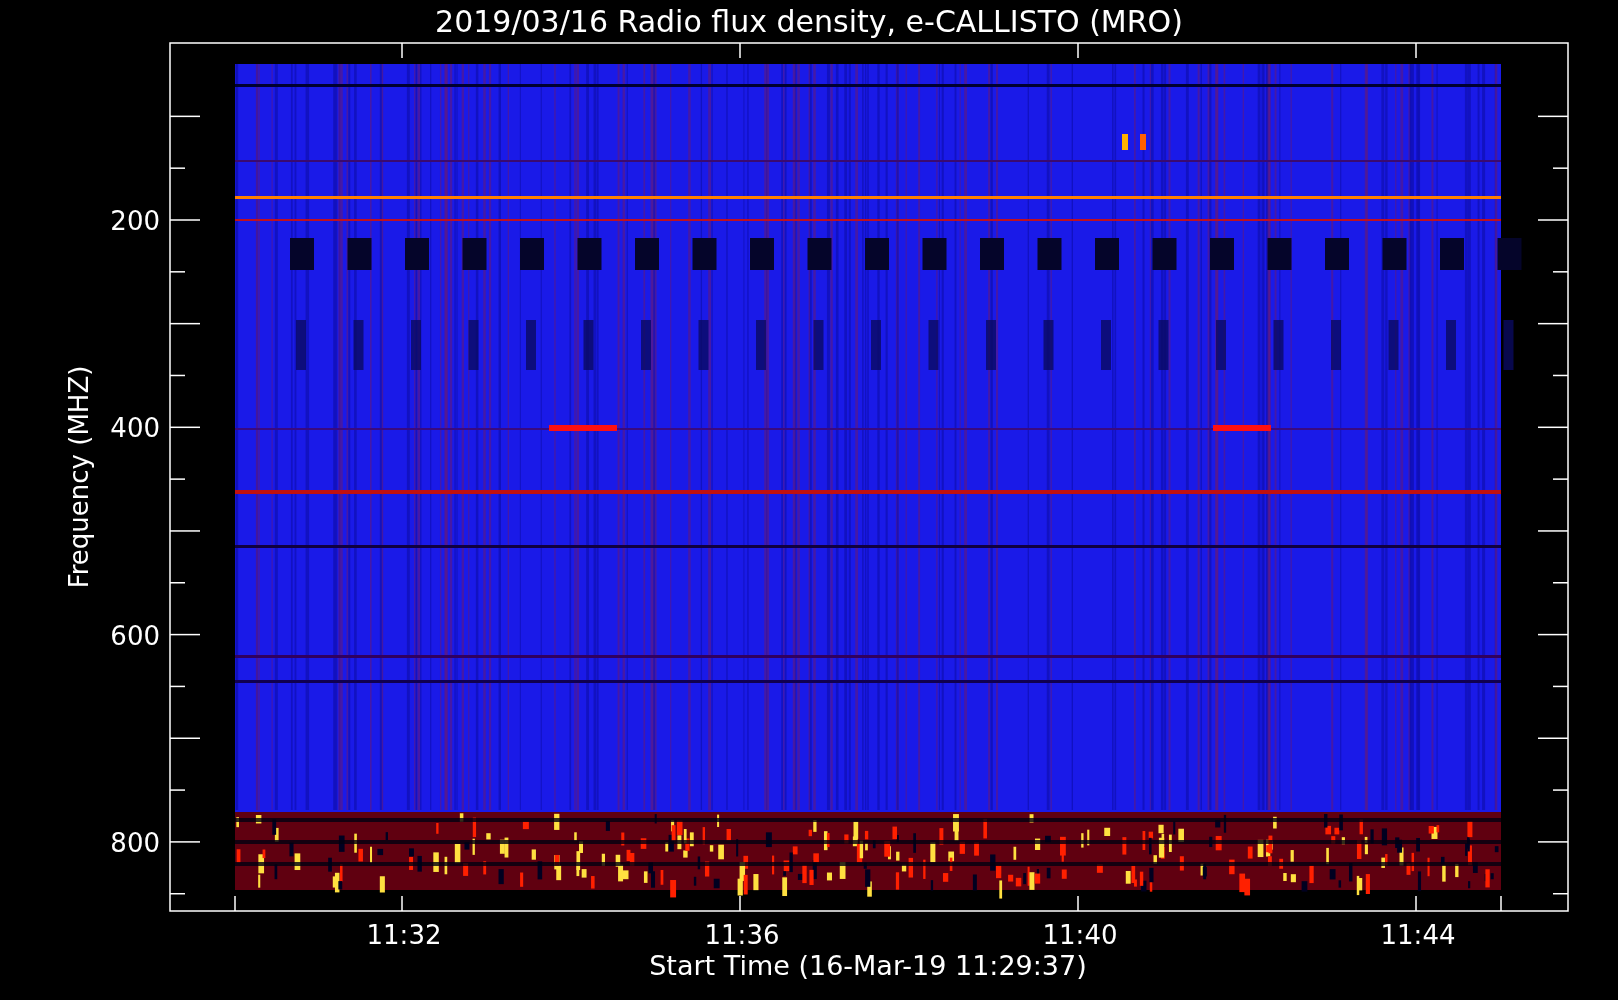  I want to click on y-tick-label: 600, so click(135, 635).